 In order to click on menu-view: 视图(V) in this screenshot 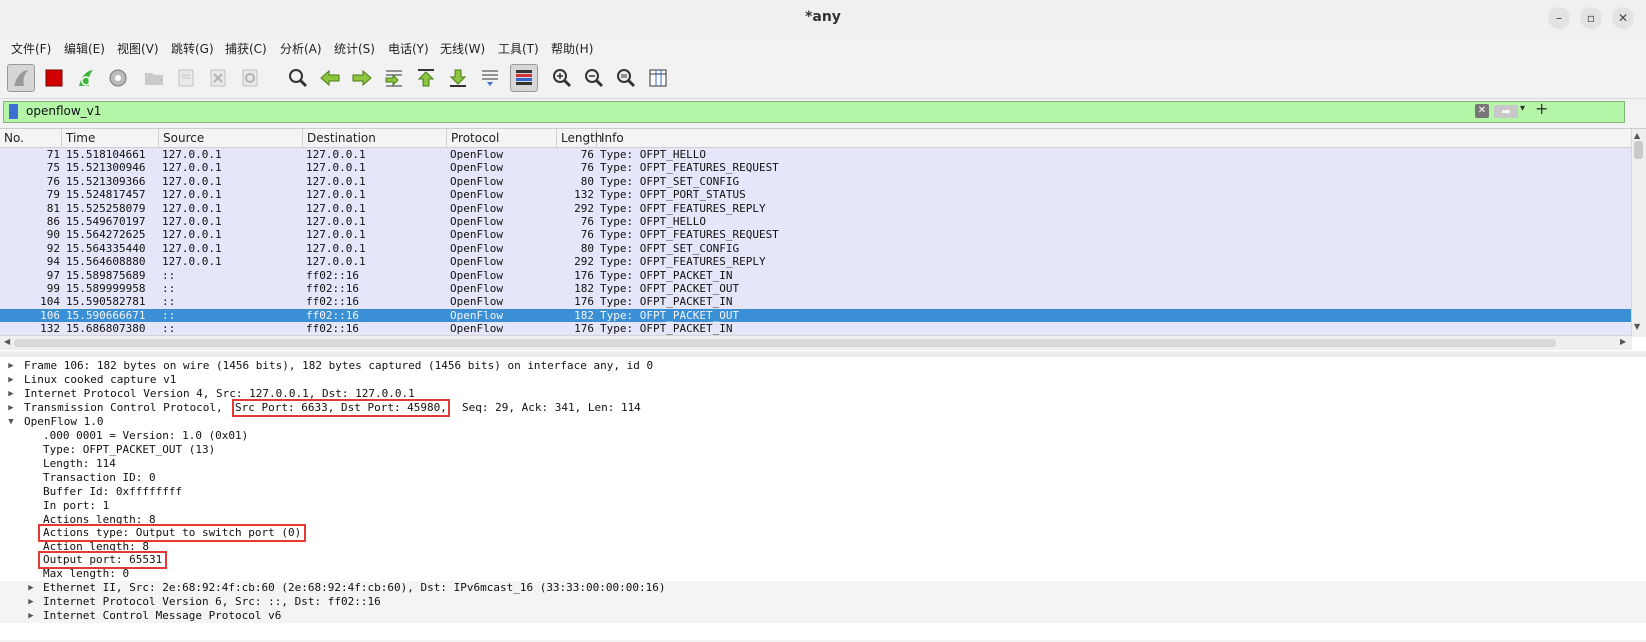, I will do `click(138, 48)`.